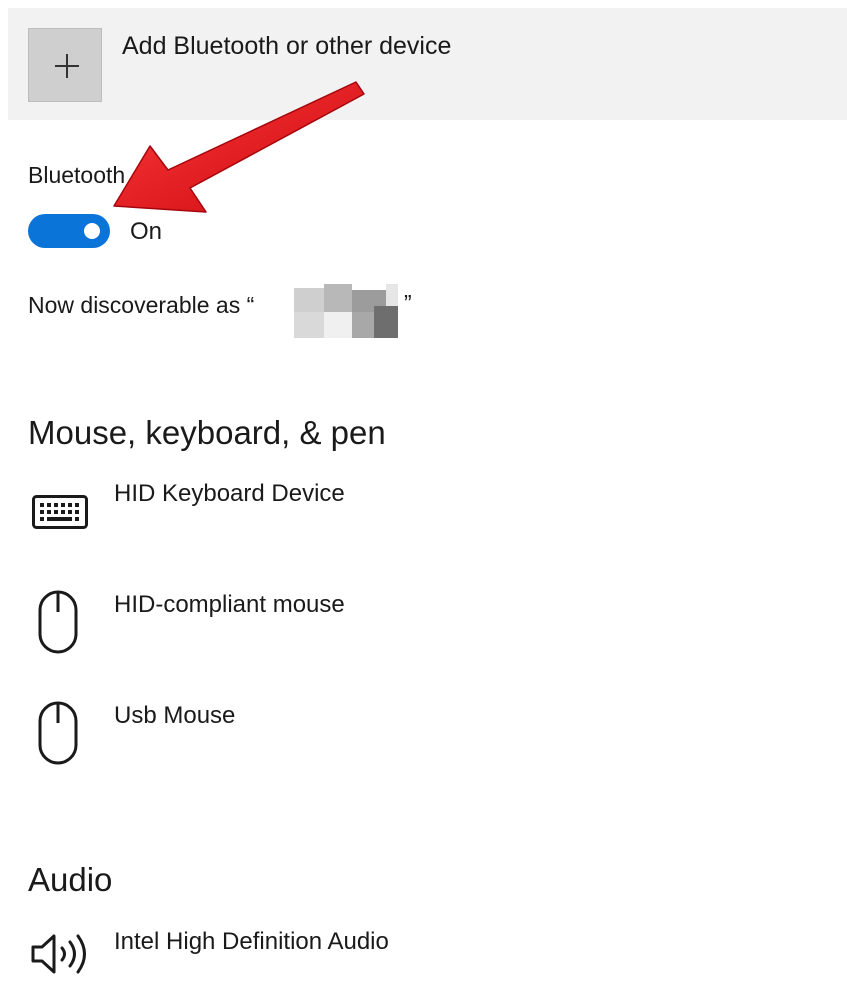 This screenshot has height=982, width=847. Describe the element at coordinates (427, 64) in the screenshot. I see `add-device-button: Add Bluetooth or other device` at that location.